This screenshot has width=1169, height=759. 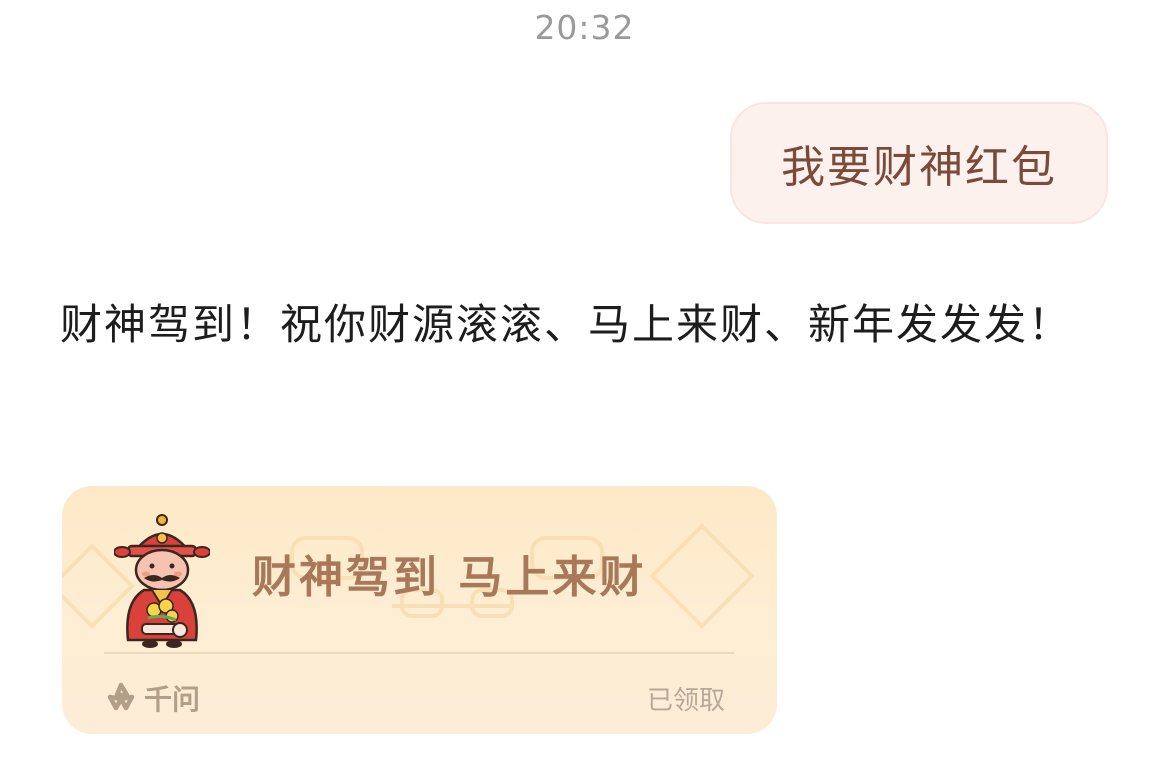 I want to click on brand-label: 千问, so click(x=152, y=698).